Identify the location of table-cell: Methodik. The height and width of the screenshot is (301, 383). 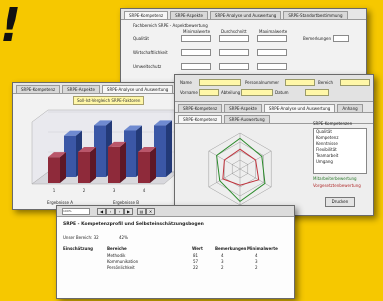
(116, 255).